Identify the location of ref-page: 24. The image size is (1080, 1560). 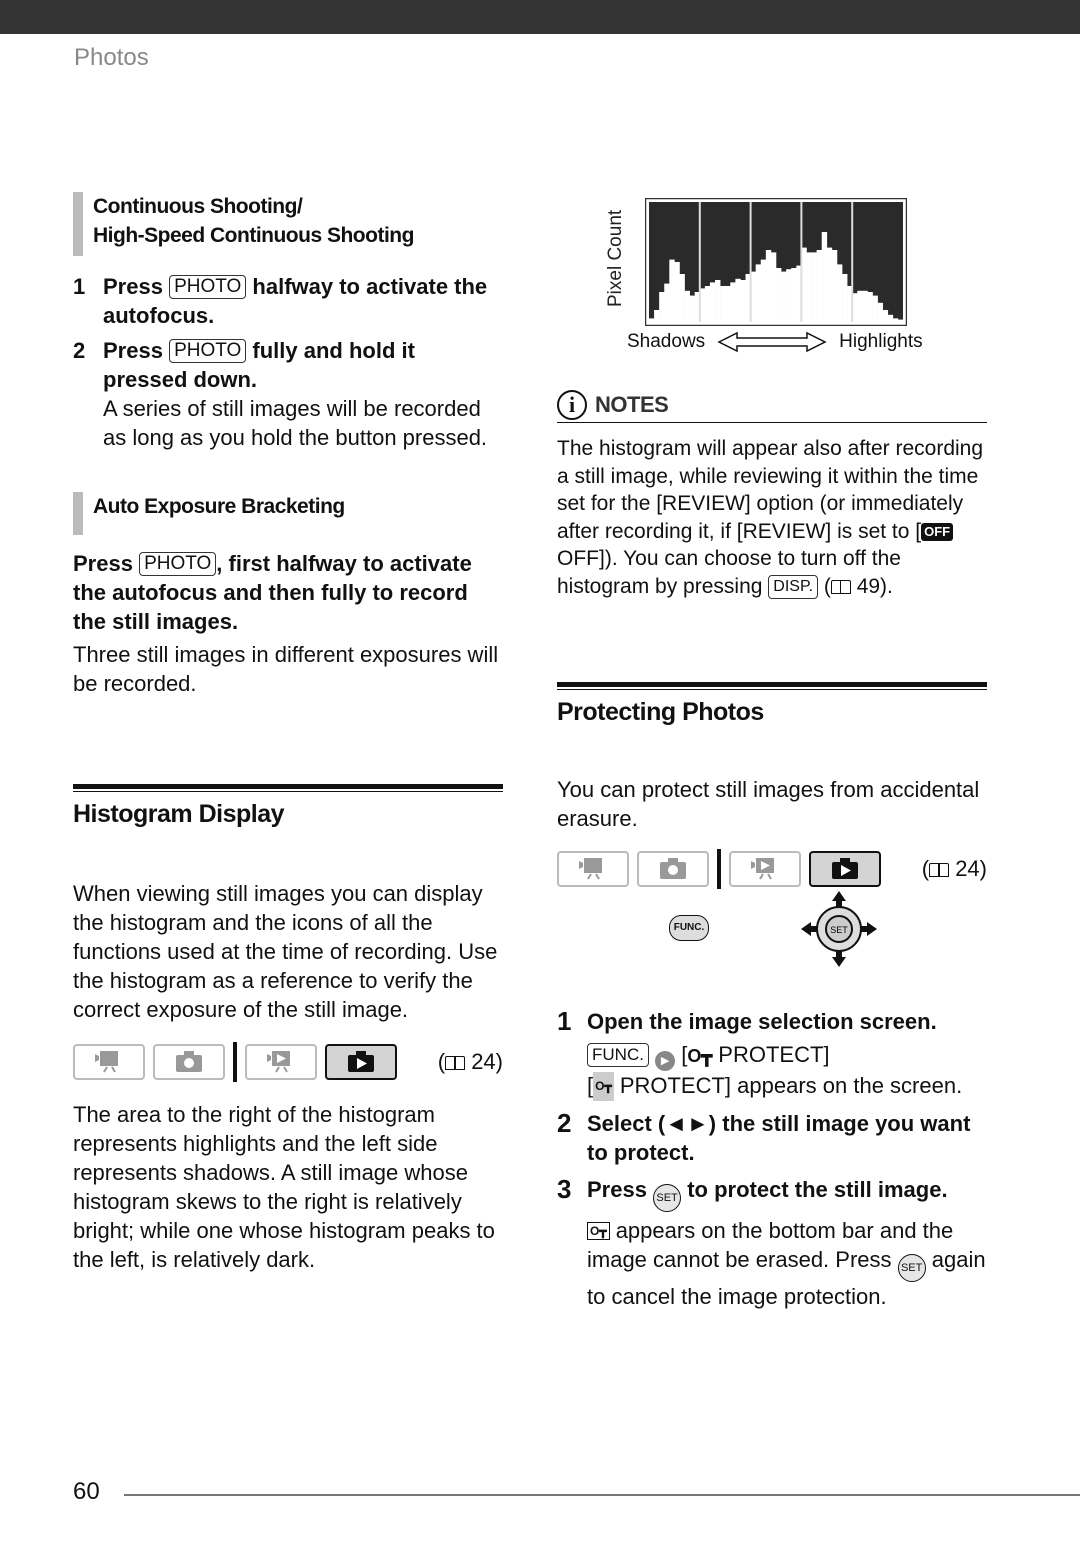
(967, 868).